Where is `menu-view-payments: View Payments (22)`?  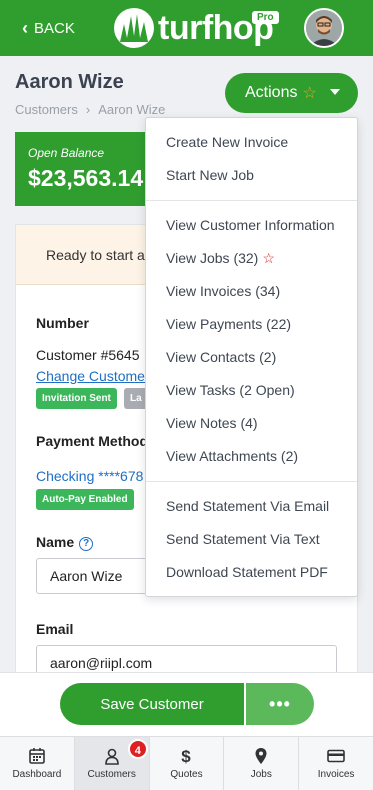
menu-view-payments: View Payments (22) is located at coordinates (228, 324).